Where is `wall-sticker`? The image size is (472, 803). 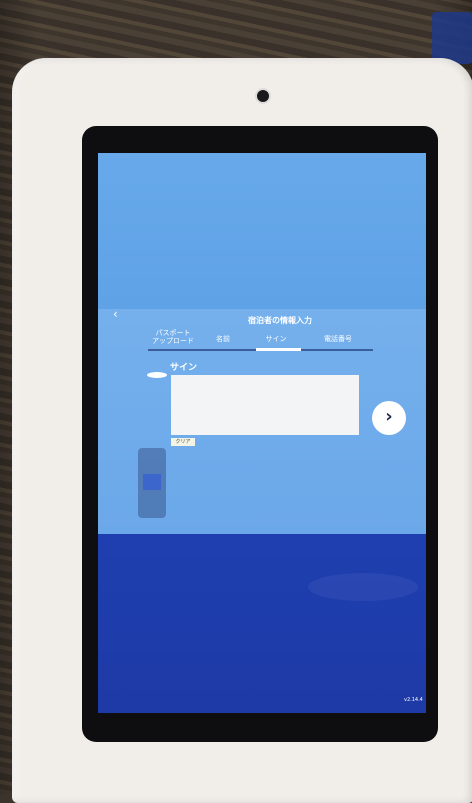
wall-sticker is located at coordinates (452, 38).